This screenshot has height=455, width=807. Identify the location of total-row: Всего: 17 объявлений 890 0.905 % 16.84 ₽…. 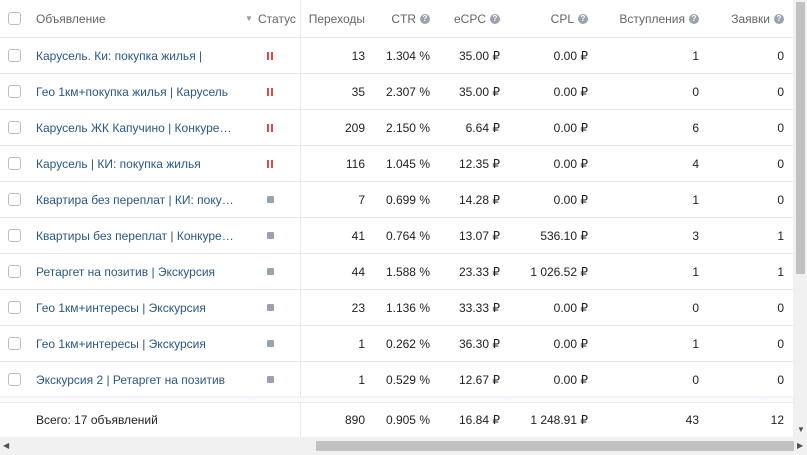
(396, 419).